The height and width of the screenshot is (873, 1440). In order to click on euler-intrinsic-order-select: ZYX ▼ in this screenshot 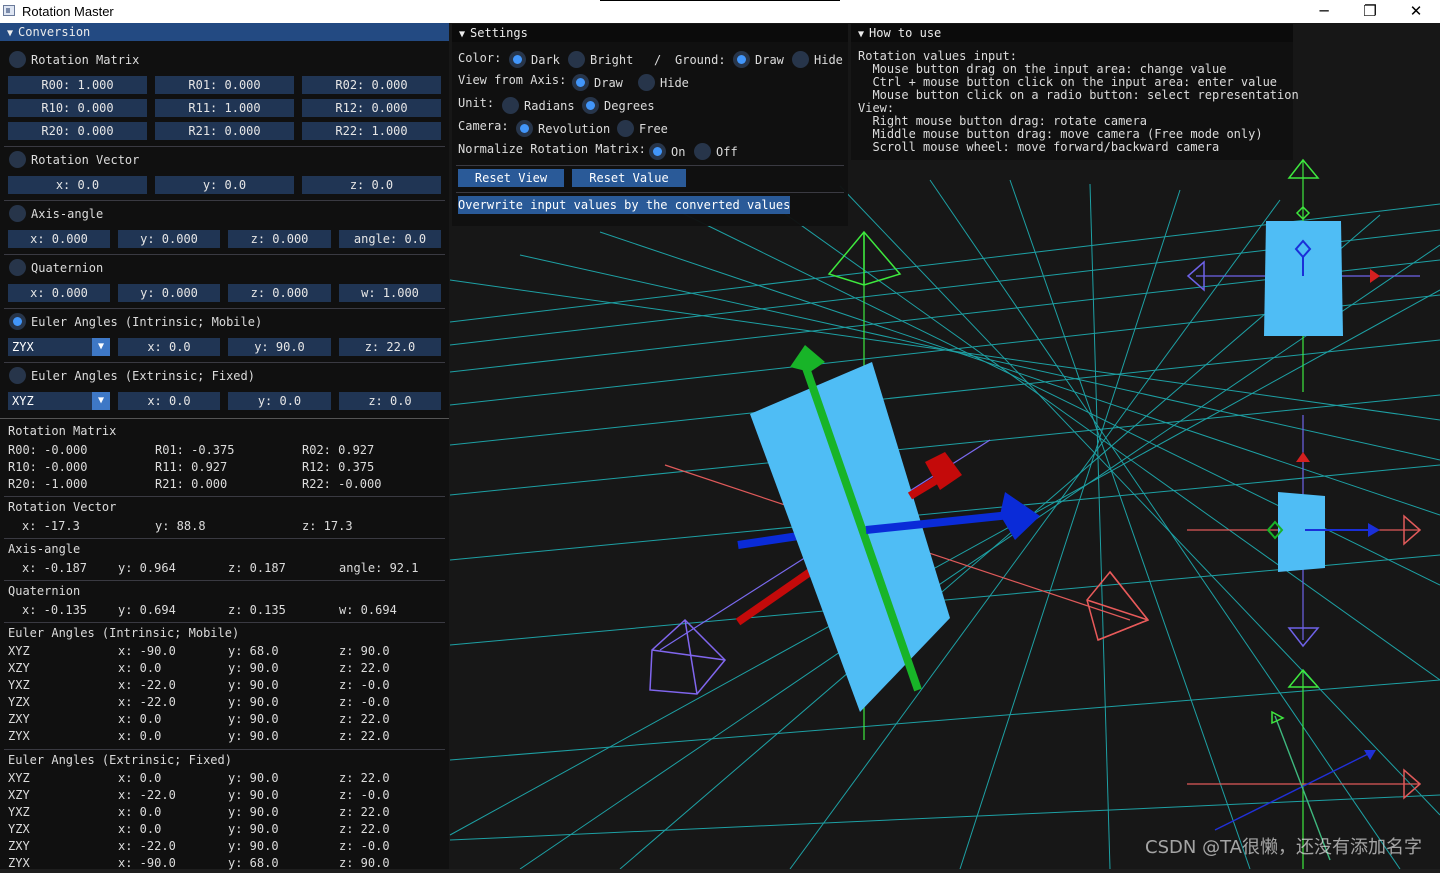, I will do `click(59, 347)`.